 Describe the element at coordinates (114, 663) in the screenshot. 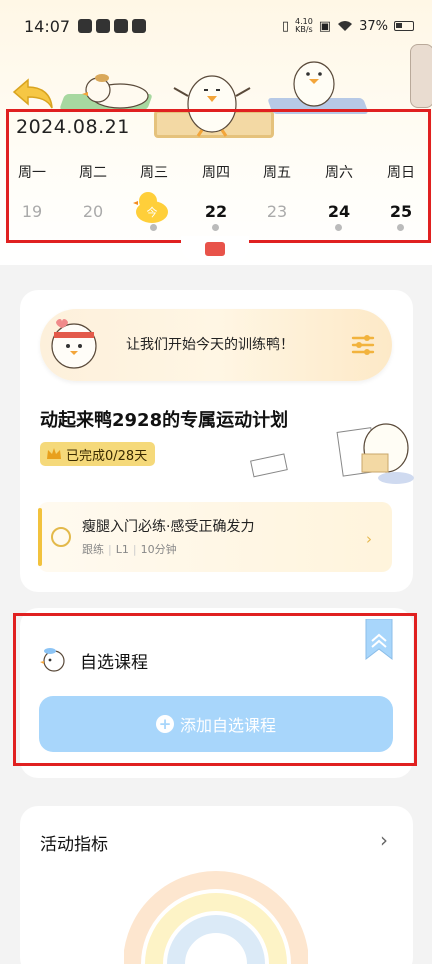

I see `custom-courses-title: 自选课程` at that location.